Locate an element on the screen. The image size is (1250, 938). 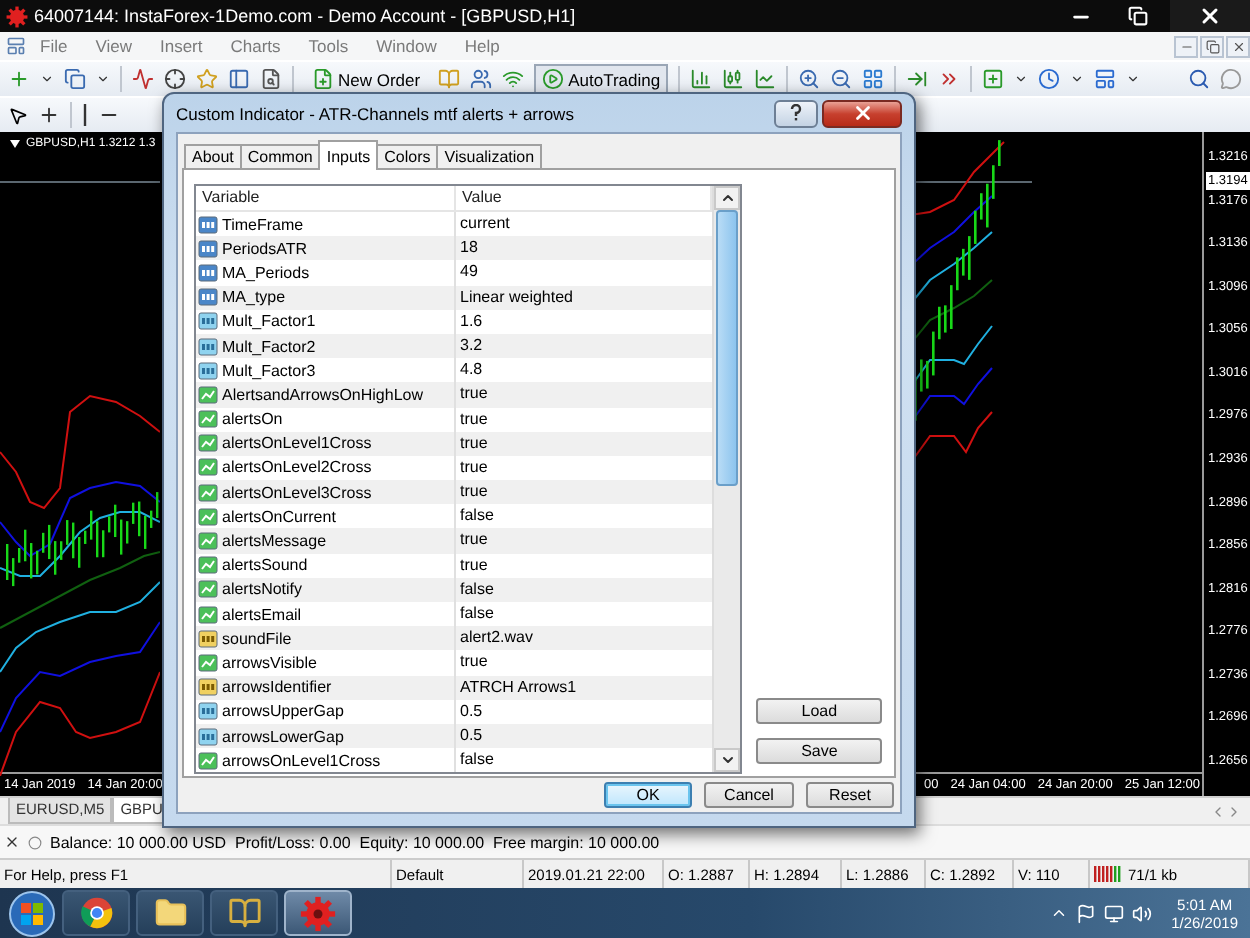
arrow-to-line-icon is located at coordinates (917, 79).